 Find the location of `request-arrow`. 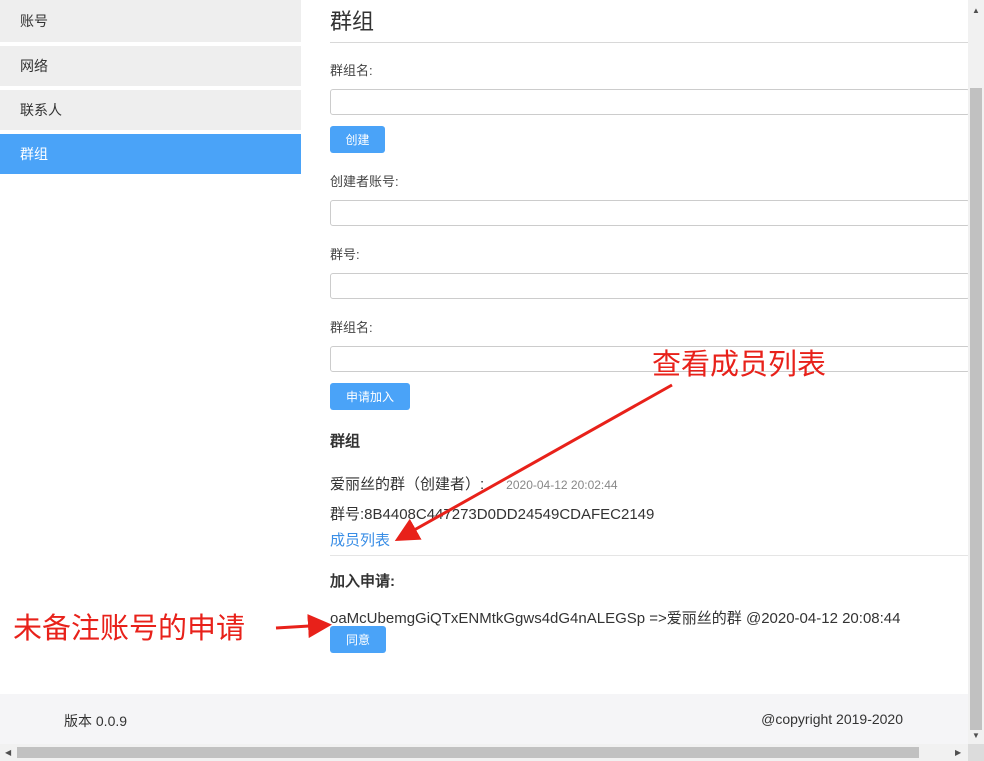

request-arrow is located at coordinates (303, 626).